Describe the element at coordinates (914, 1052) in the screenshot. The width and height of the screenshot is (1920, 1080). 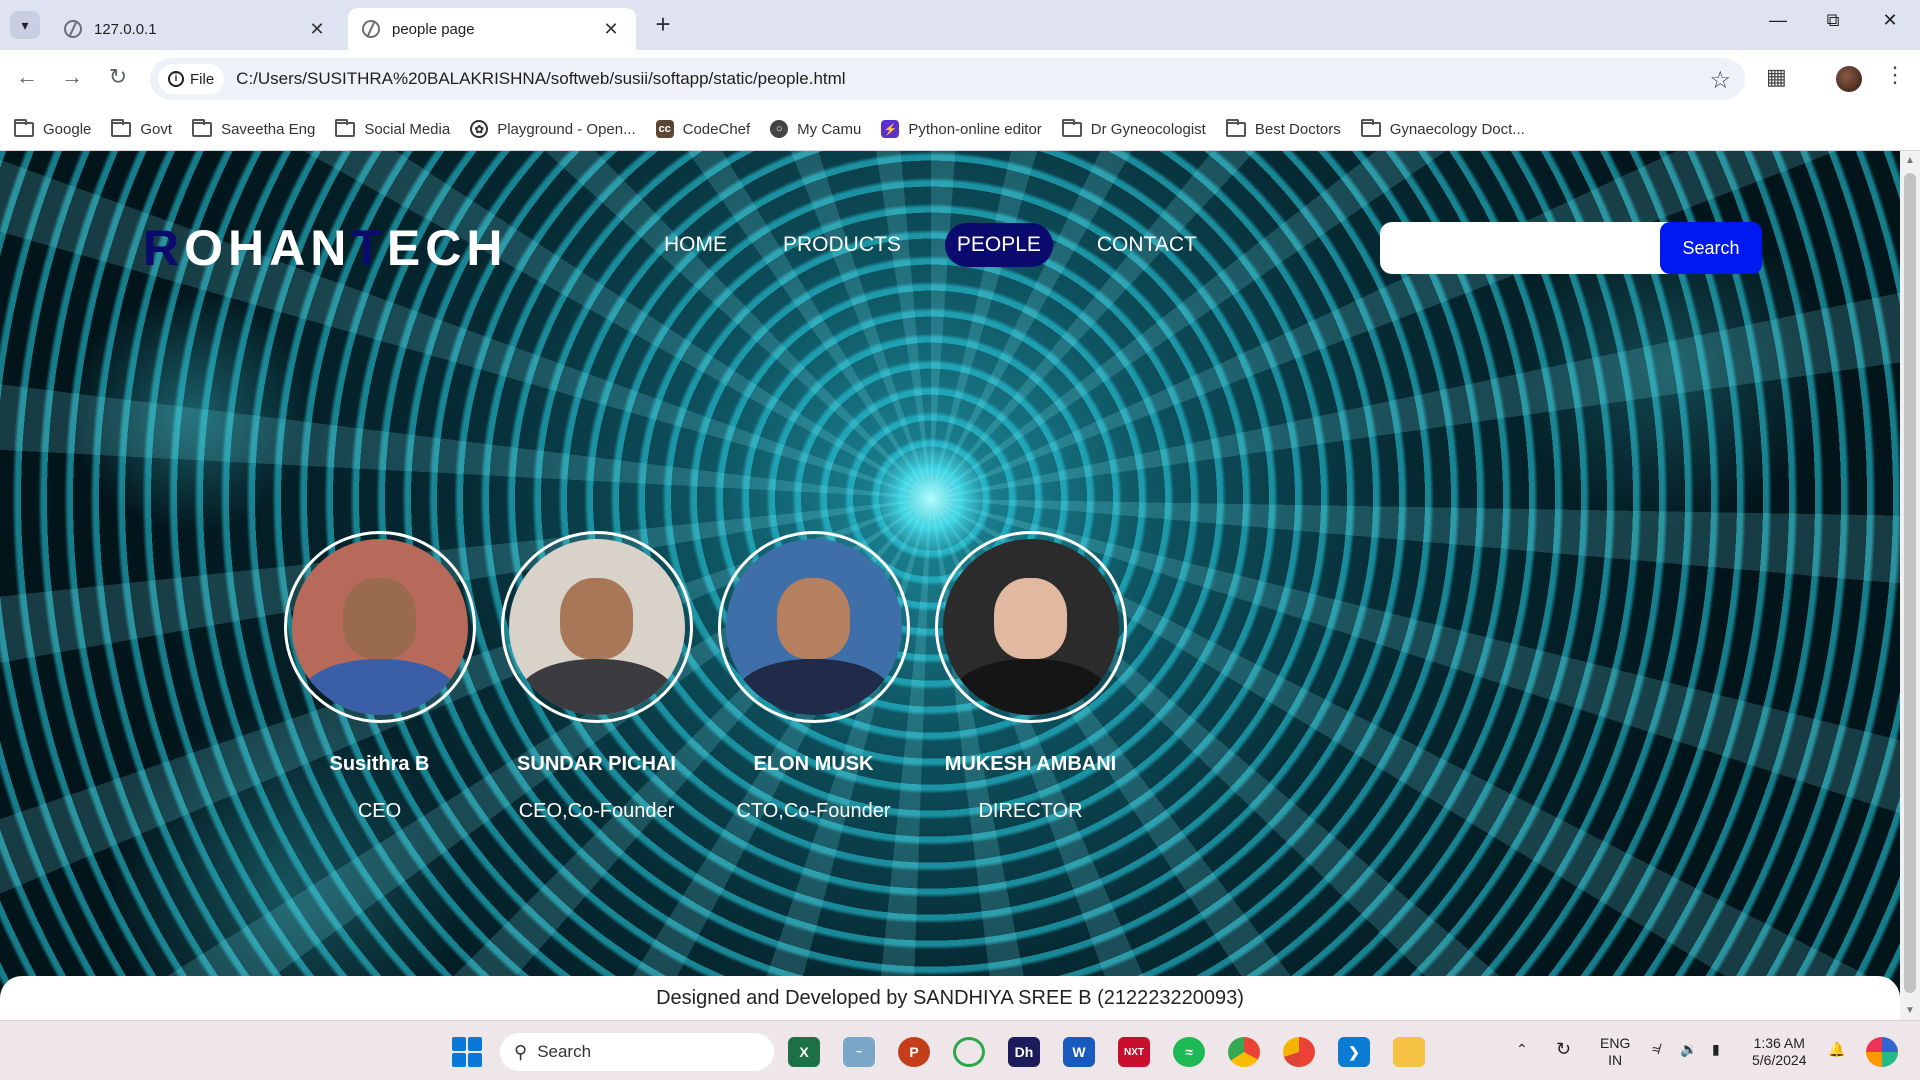
I see `powerpoint-icon: P` at that location.